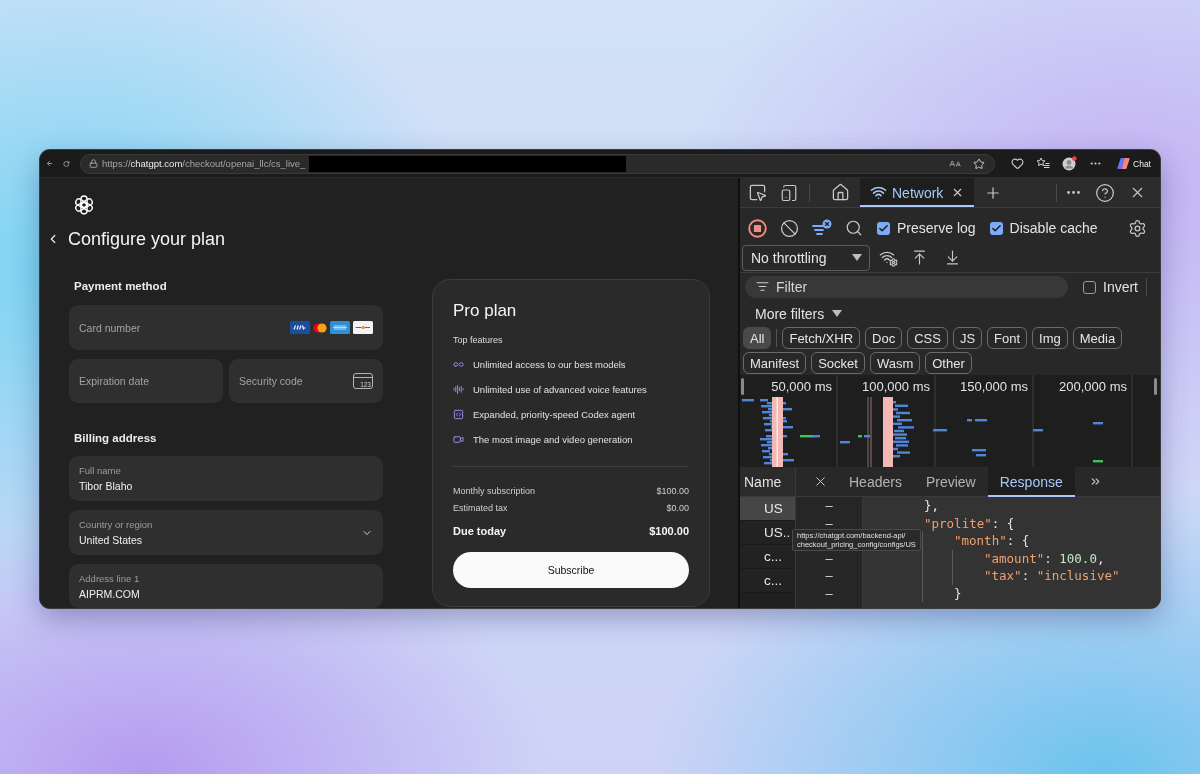 The height and width of the screenshot is (774, 1200). What do you see at coordinates (1043, 163) in the screenshot?
I see `favorites-icon` at bounding box center [1043, 163].